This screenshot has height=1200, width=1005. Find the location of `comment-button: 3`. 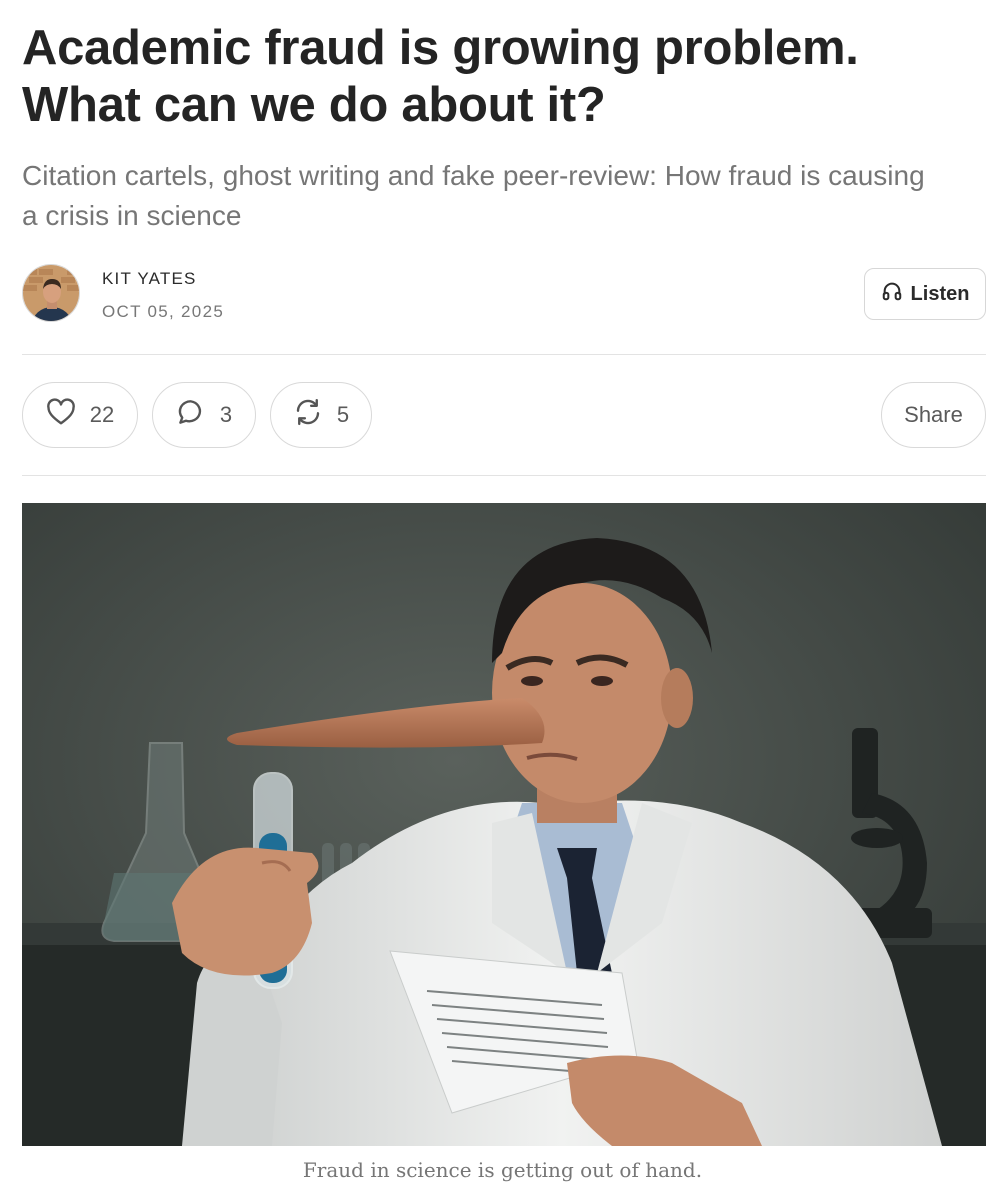

comment-button: 3 is located at coordinates (204, 415).